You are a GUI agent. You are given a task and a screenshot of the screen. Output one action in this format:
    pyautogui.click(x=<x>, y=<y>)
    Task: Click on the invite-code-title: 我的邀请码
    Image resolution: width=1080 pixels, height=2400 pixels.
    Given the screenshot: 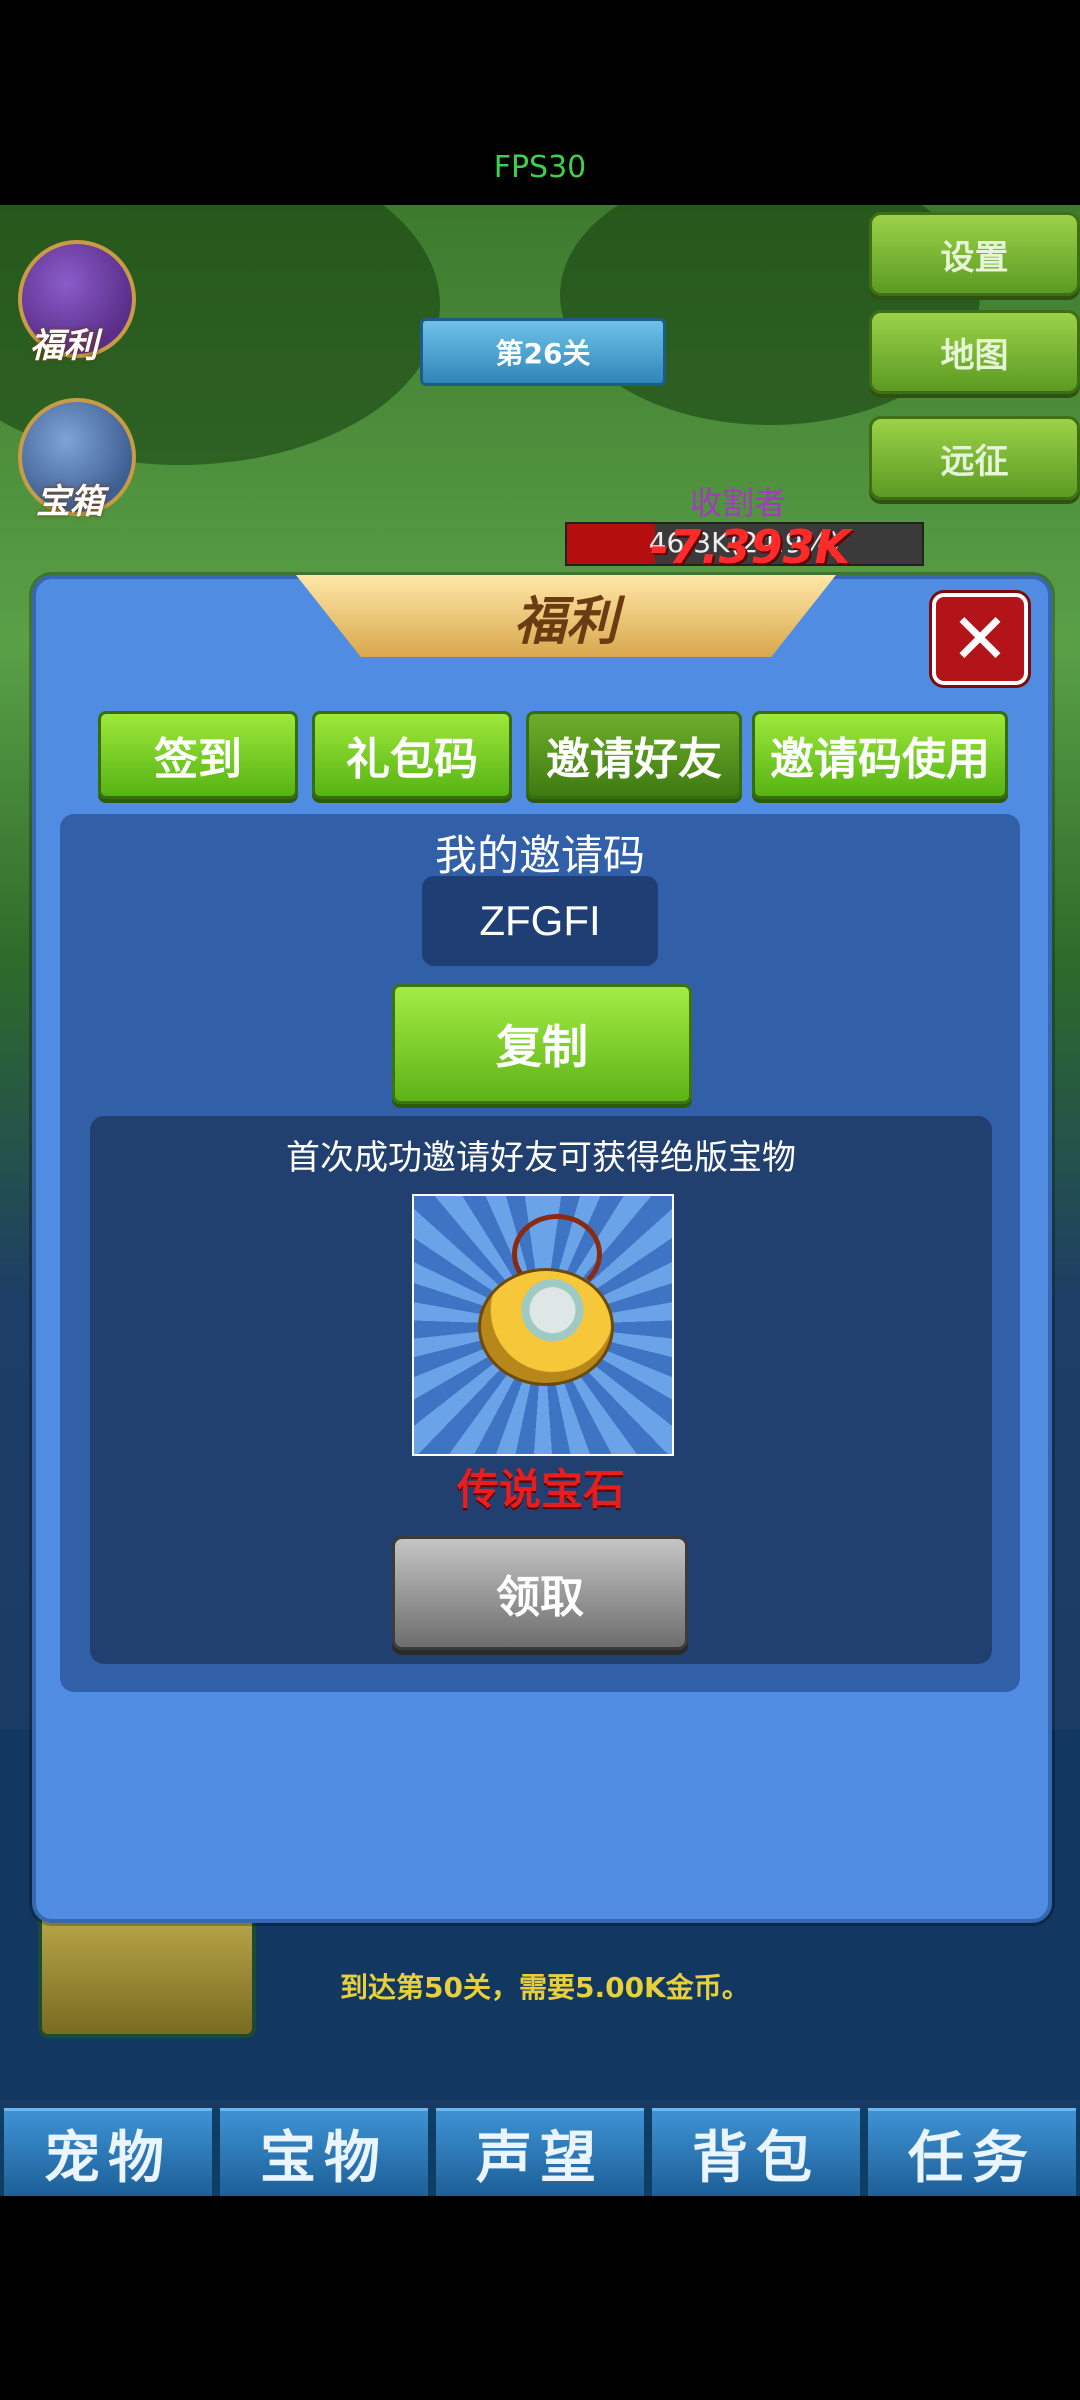 What is the action you would take?
    pyautogui.click(x=539, y=855)
    